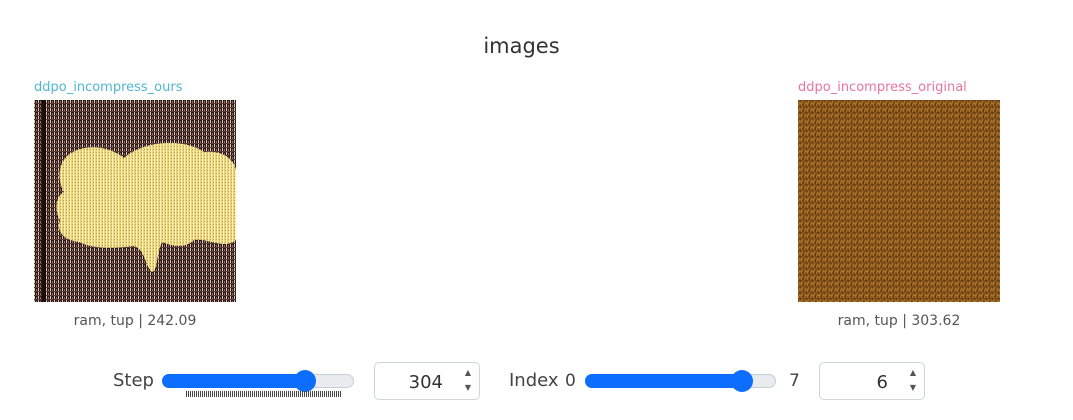  Describe the element at coordinates (882, 87) in the screenshot. I see `run-label-original: ddpo_incompress_original` at that location.